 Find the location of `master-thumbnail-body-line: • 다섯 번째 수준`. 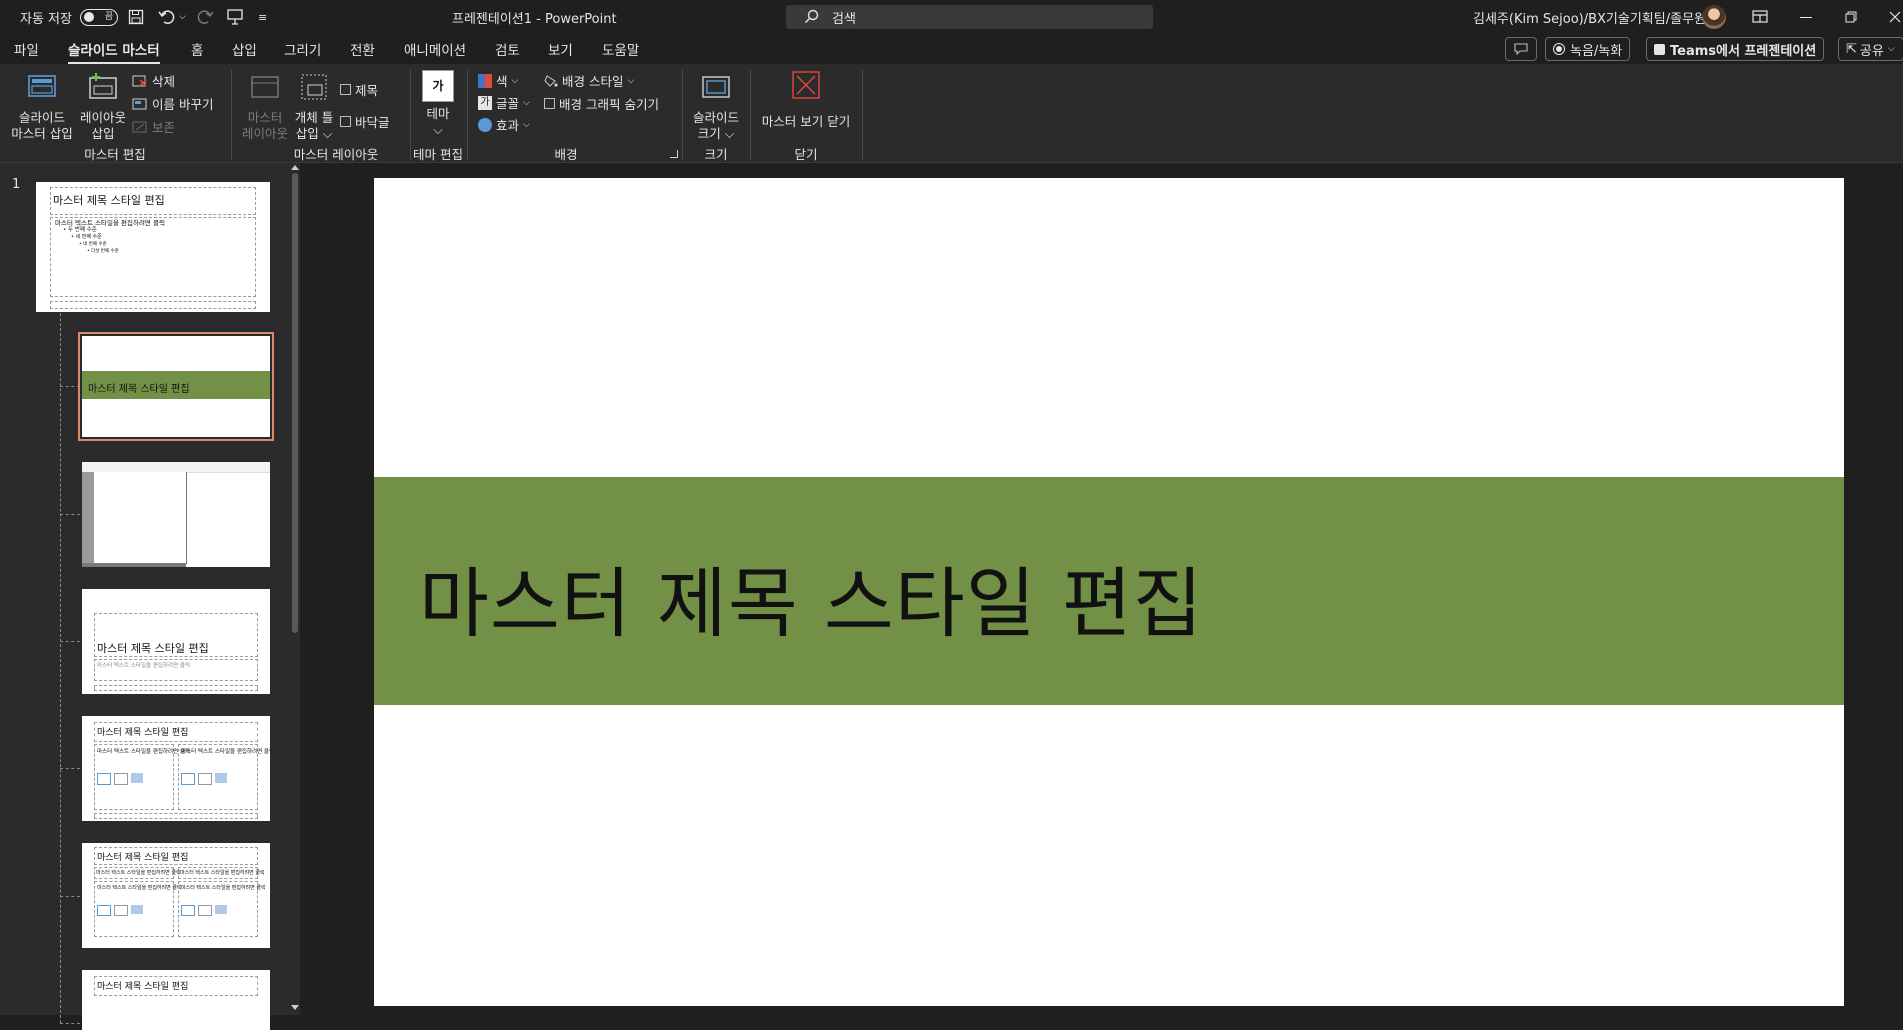

master-thumbnail-body-line: • 다섯 번째 수준 is located at coordinates (103, 251).